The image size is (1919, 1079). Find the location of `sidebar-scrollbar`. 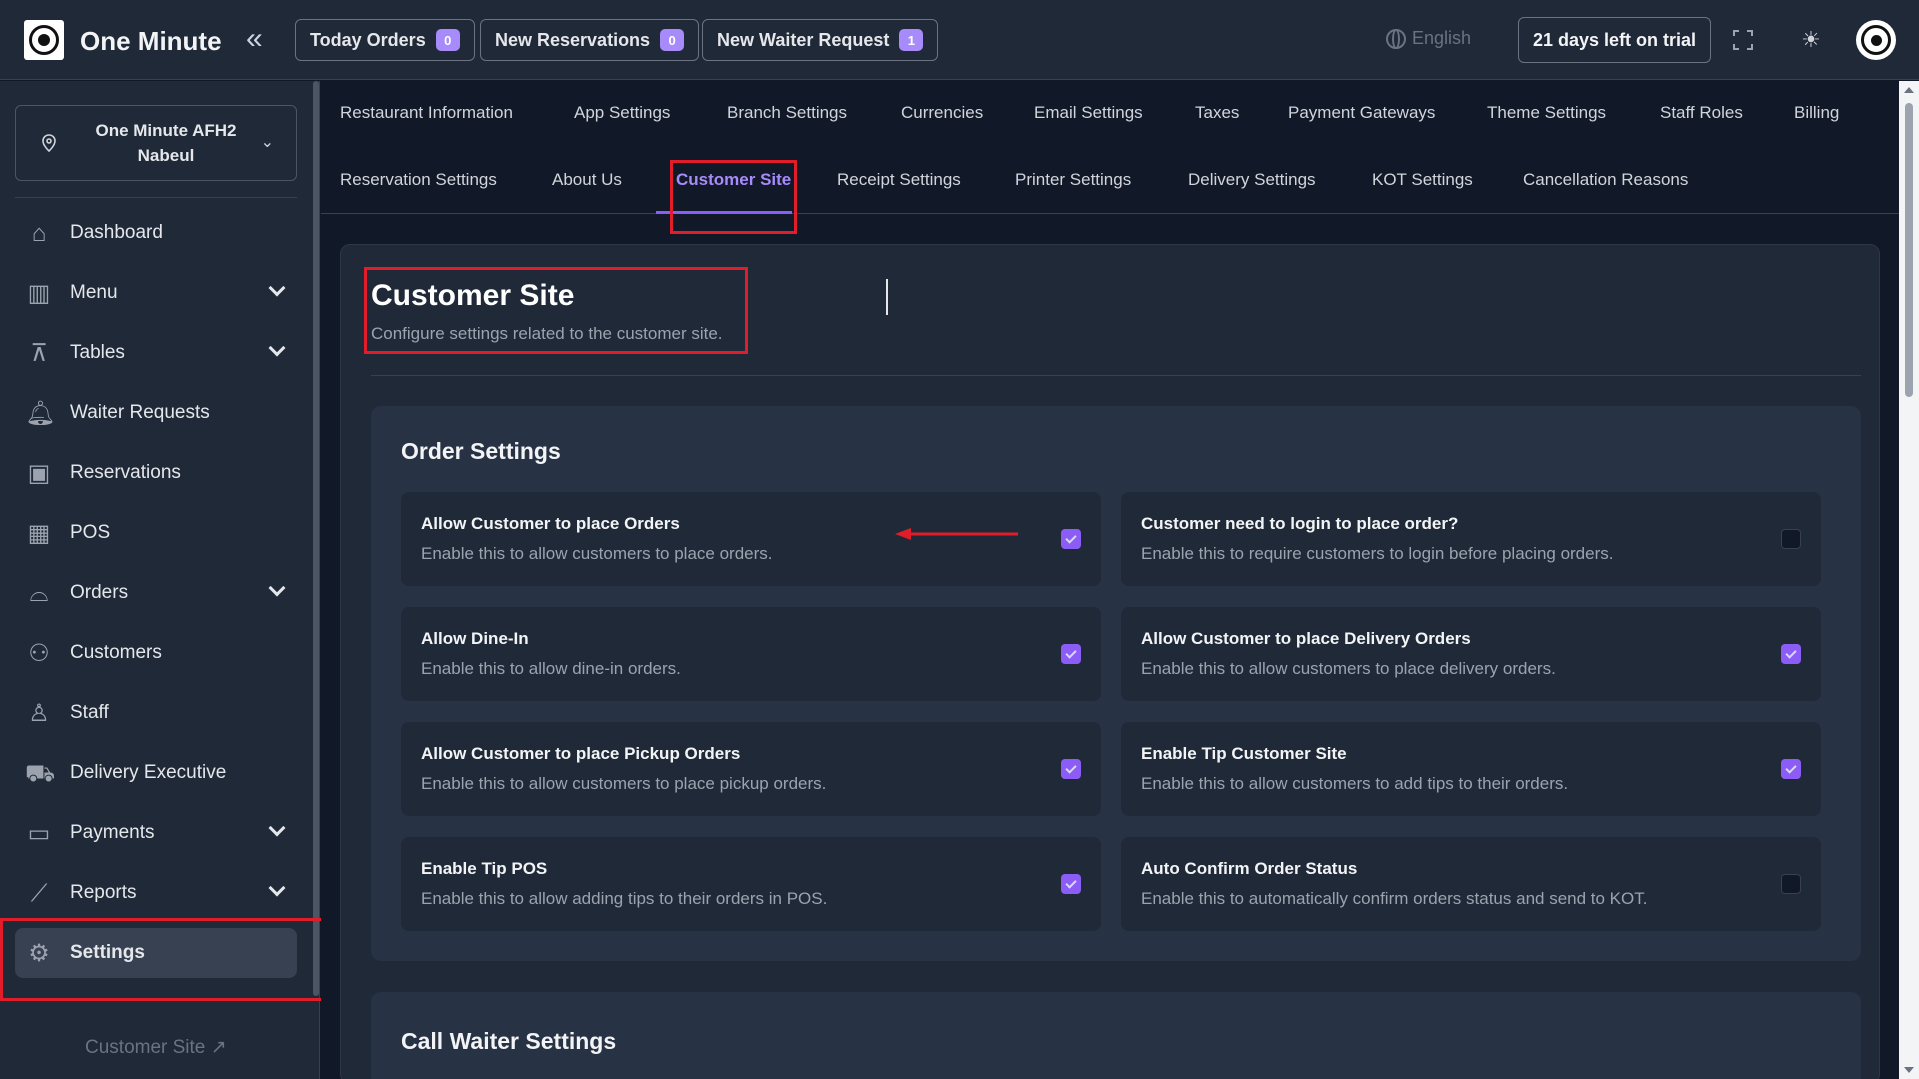

sidebar-scrollbar is located at coordinates (316, 538).